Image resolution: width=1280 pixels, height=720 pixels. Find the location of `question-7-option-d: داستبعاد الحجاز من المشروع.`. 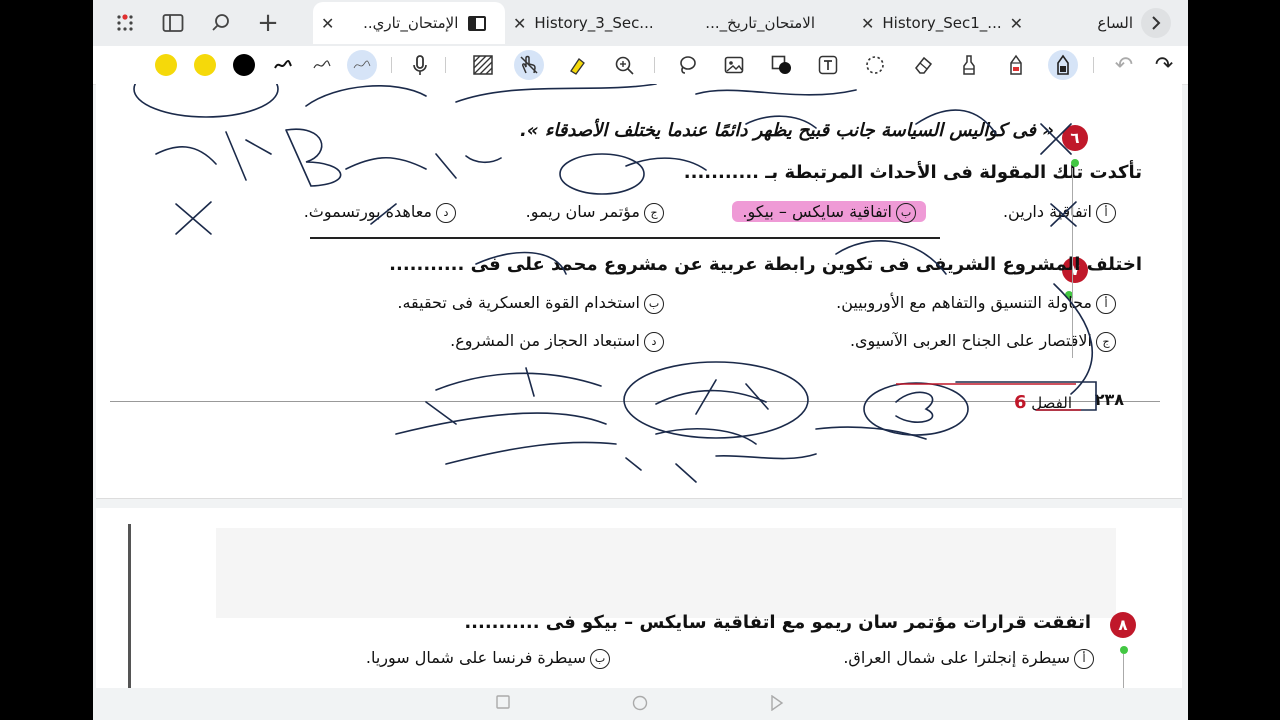

question-7-option-d: داستبعاد الحجاز من المشروع. is located at coordinates (557, 341).